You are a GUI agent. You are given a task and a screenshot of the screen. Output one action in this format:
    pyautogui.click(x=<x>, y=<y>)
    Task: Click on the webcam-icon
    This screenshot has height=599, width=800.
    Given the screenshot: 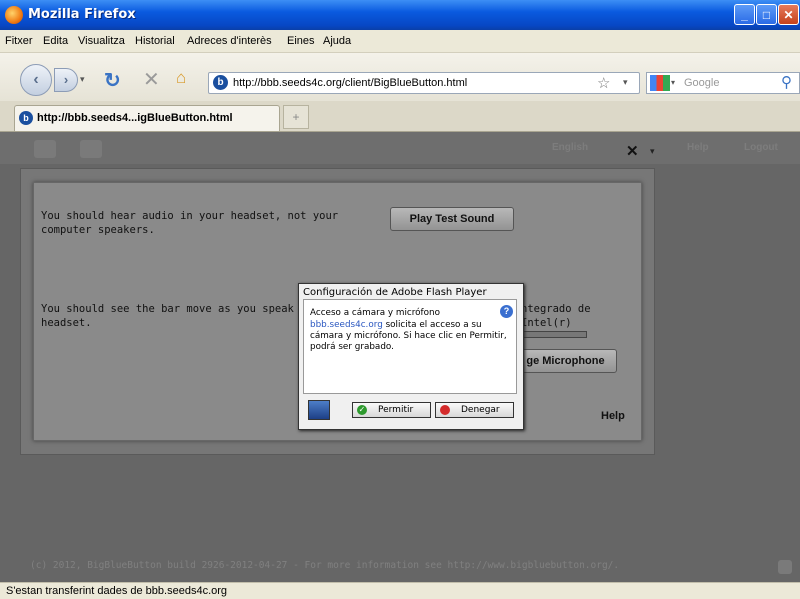 What is the action you would take?
    pyautogui.click(x=91, y=149)
    